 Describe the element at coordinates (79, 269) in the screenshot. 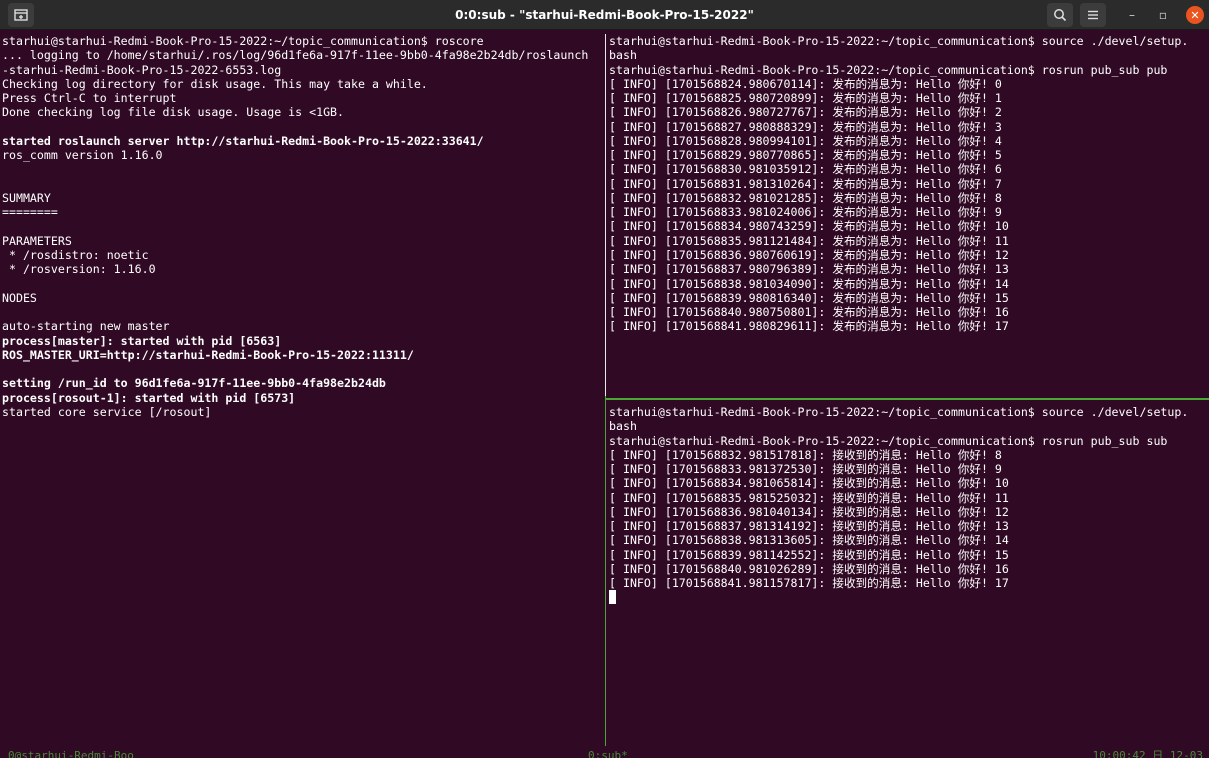

I see `terminal-line: * /rosversion: 1.16.0` at that location.